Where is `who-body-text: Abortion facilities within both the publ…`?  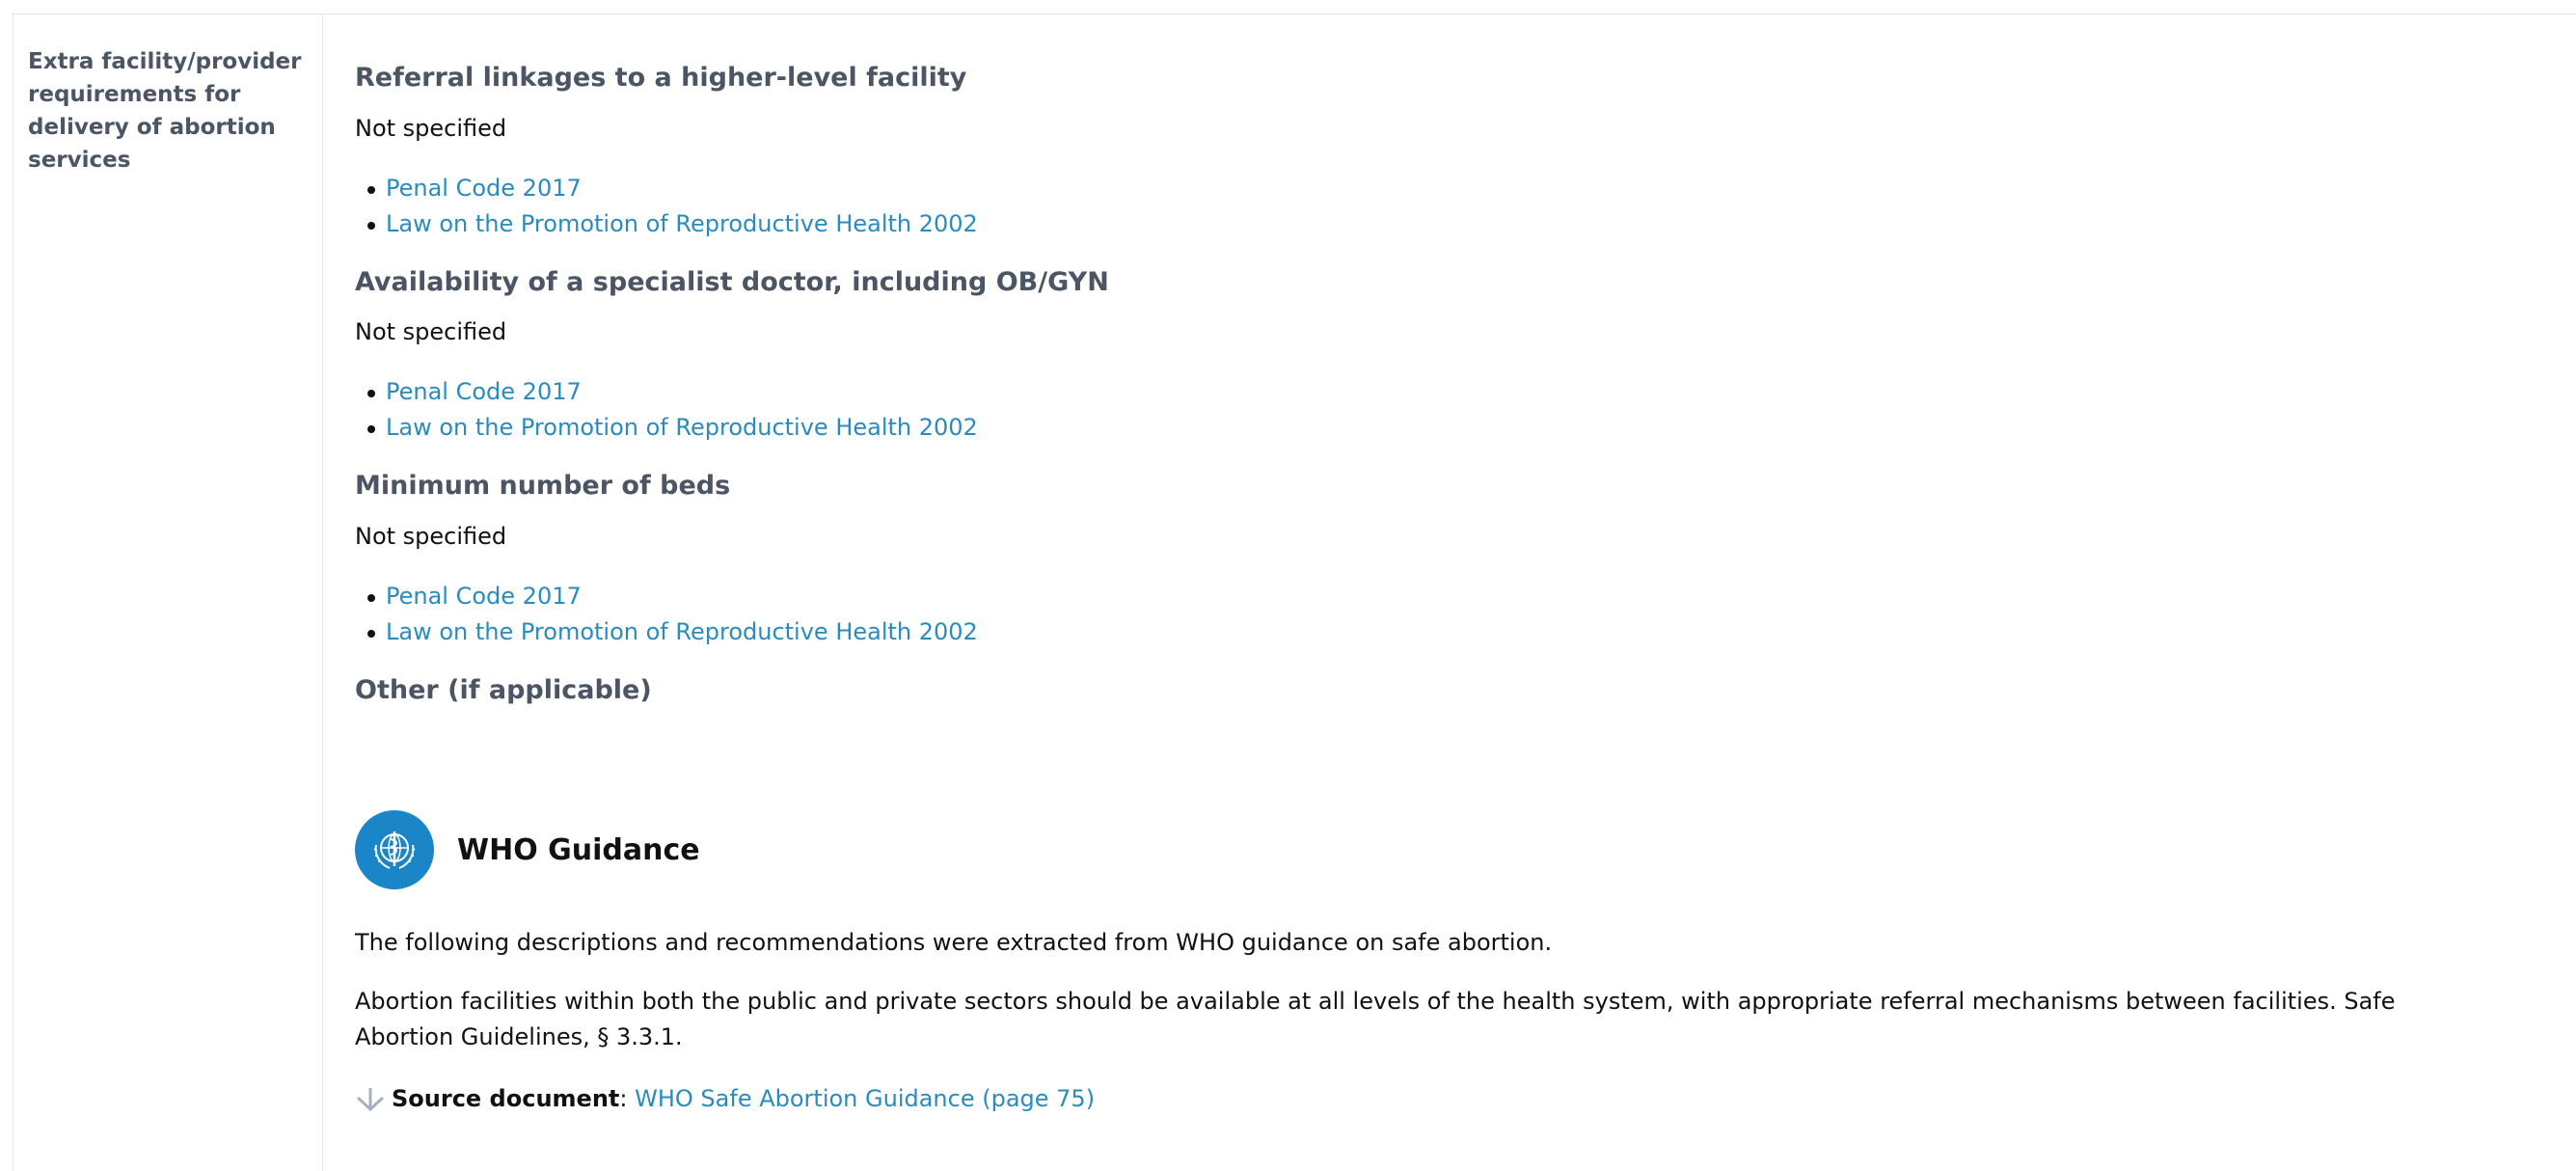
who-body-text: Abortion facilities within both the publ… is located at coordinates (1375, 1019).